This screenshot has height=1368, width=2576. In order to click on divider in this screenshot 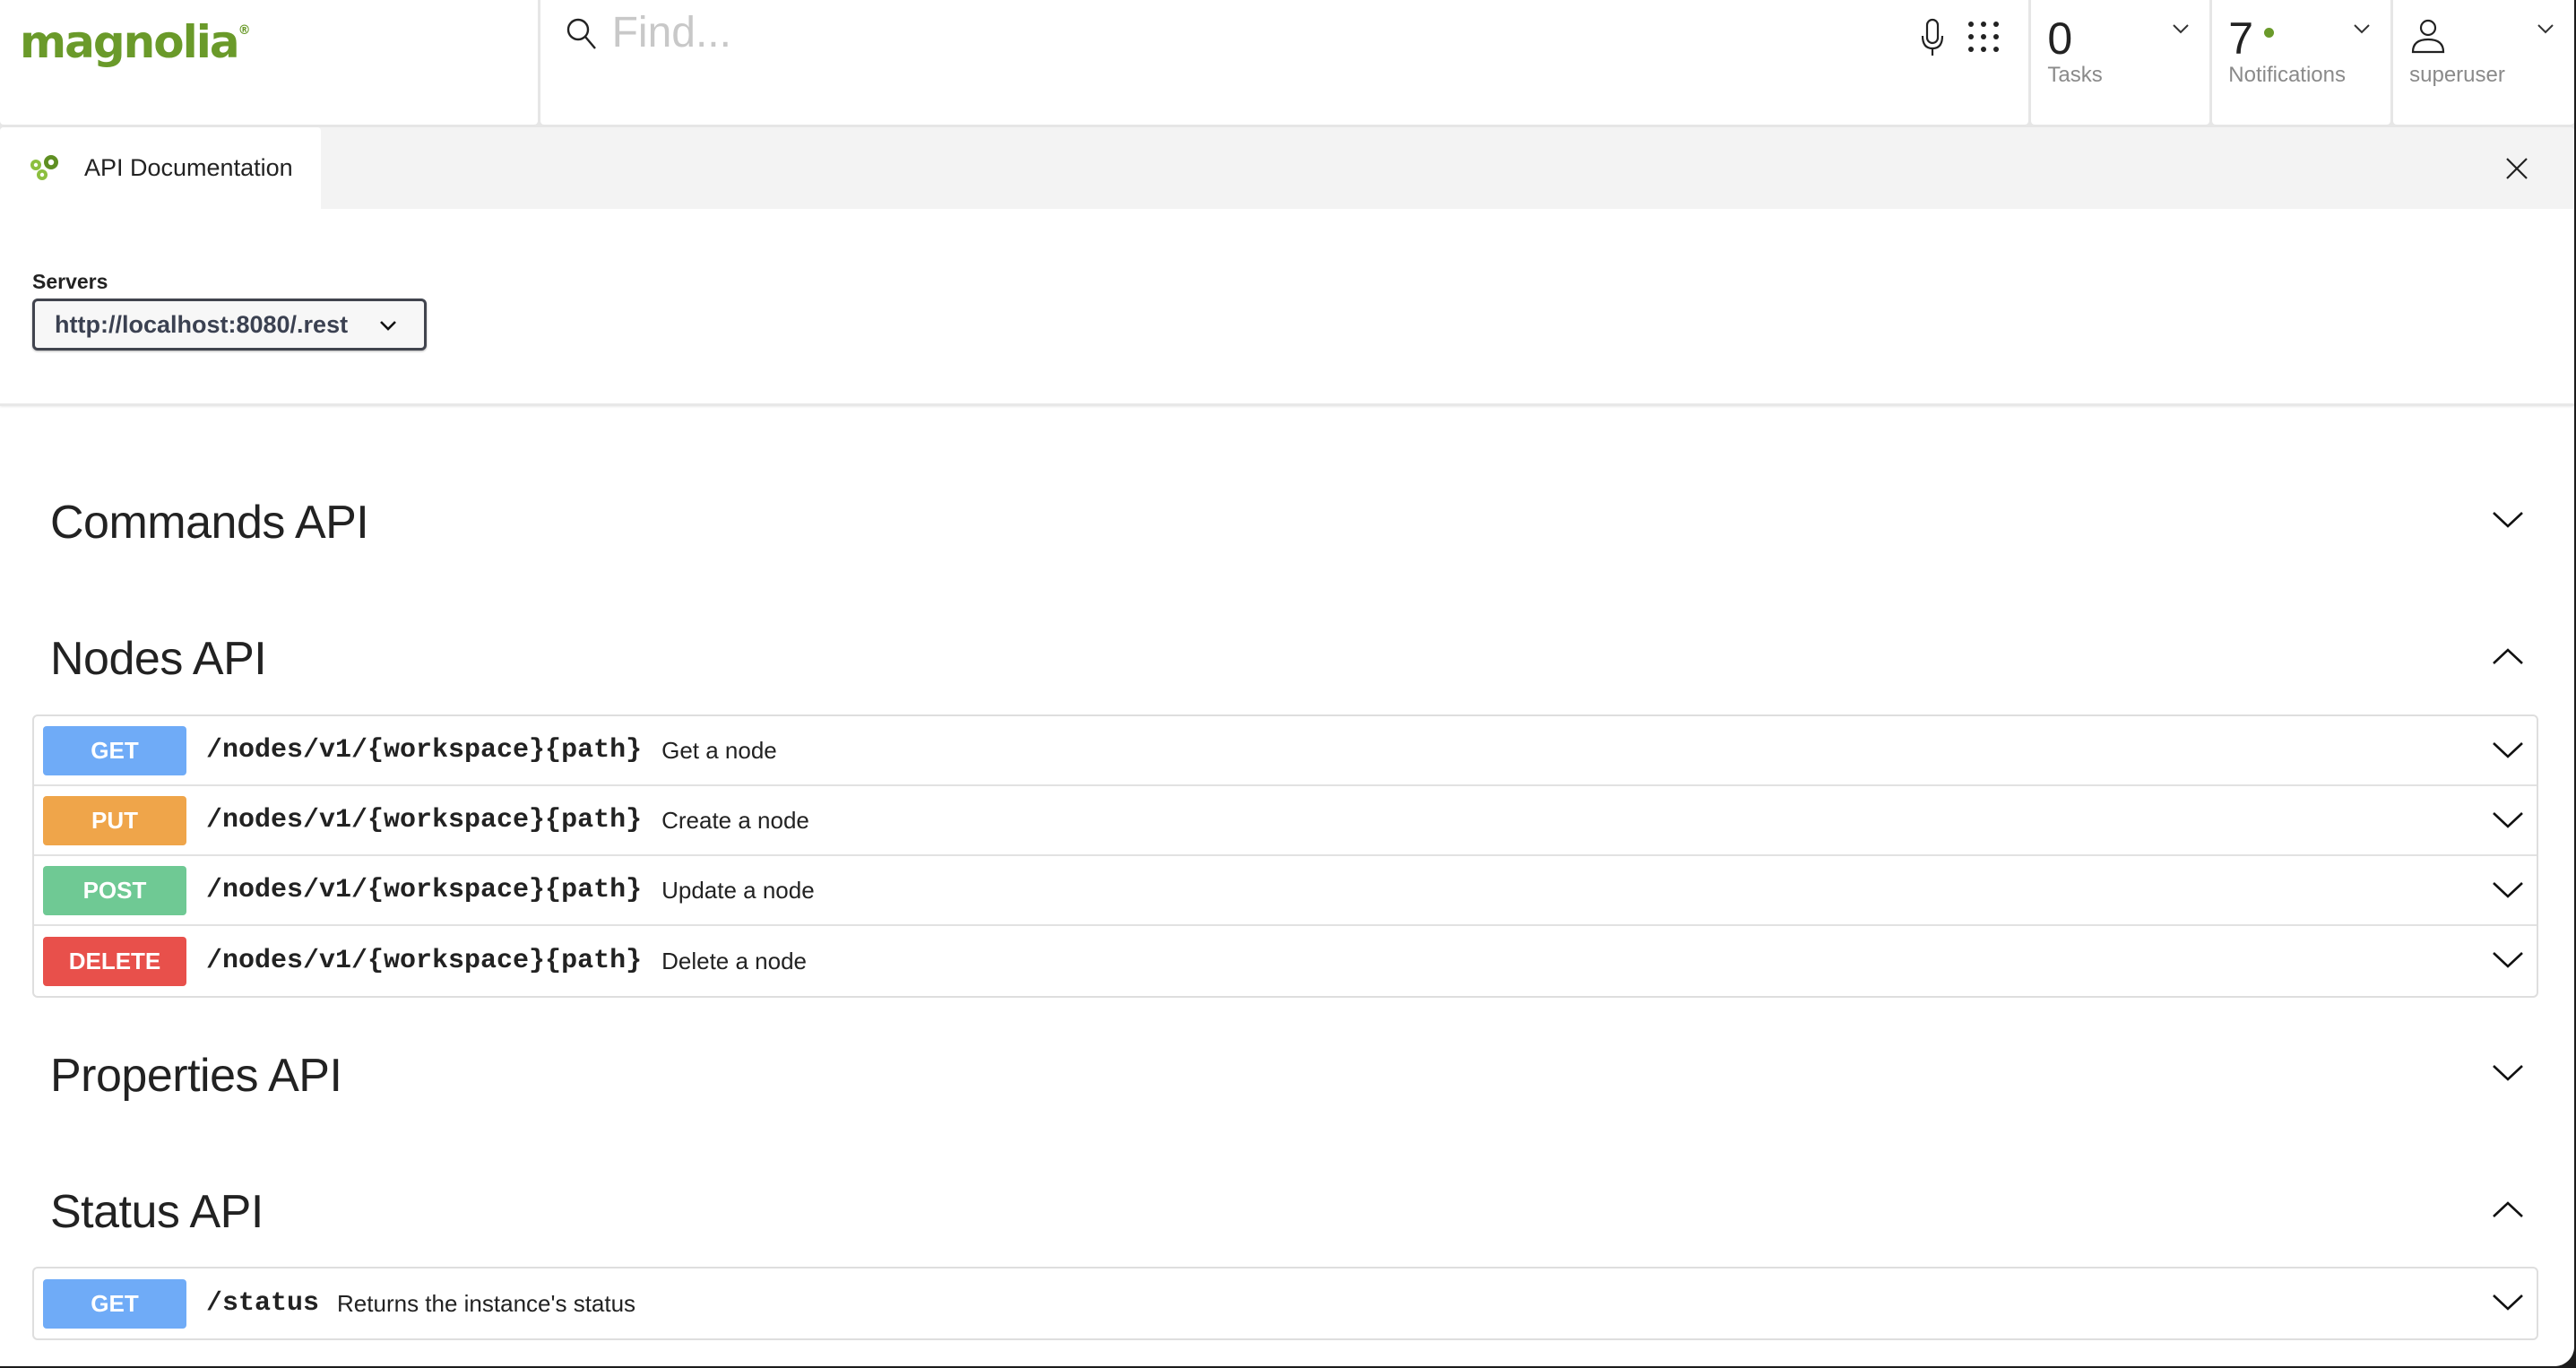, I will do `click(1287, 404)`.